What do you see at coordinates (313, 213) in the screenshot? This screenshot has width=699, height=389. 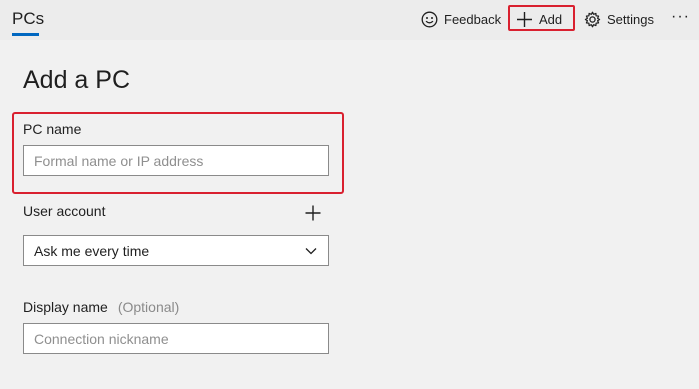 I see `add-user-account-icon` at bounding box center [313, 213].